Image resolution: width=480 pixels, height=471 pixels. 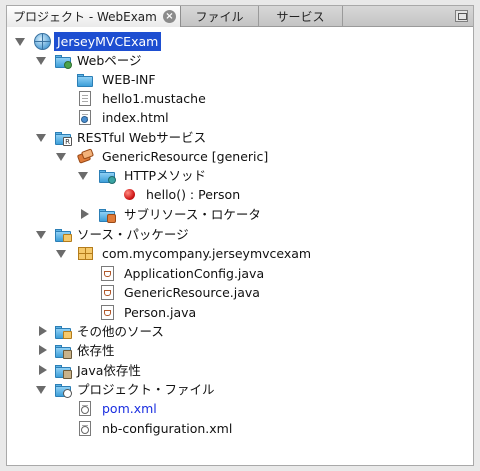 I want to click on tab-files-label: ファイル, so click(x=219, y=17).